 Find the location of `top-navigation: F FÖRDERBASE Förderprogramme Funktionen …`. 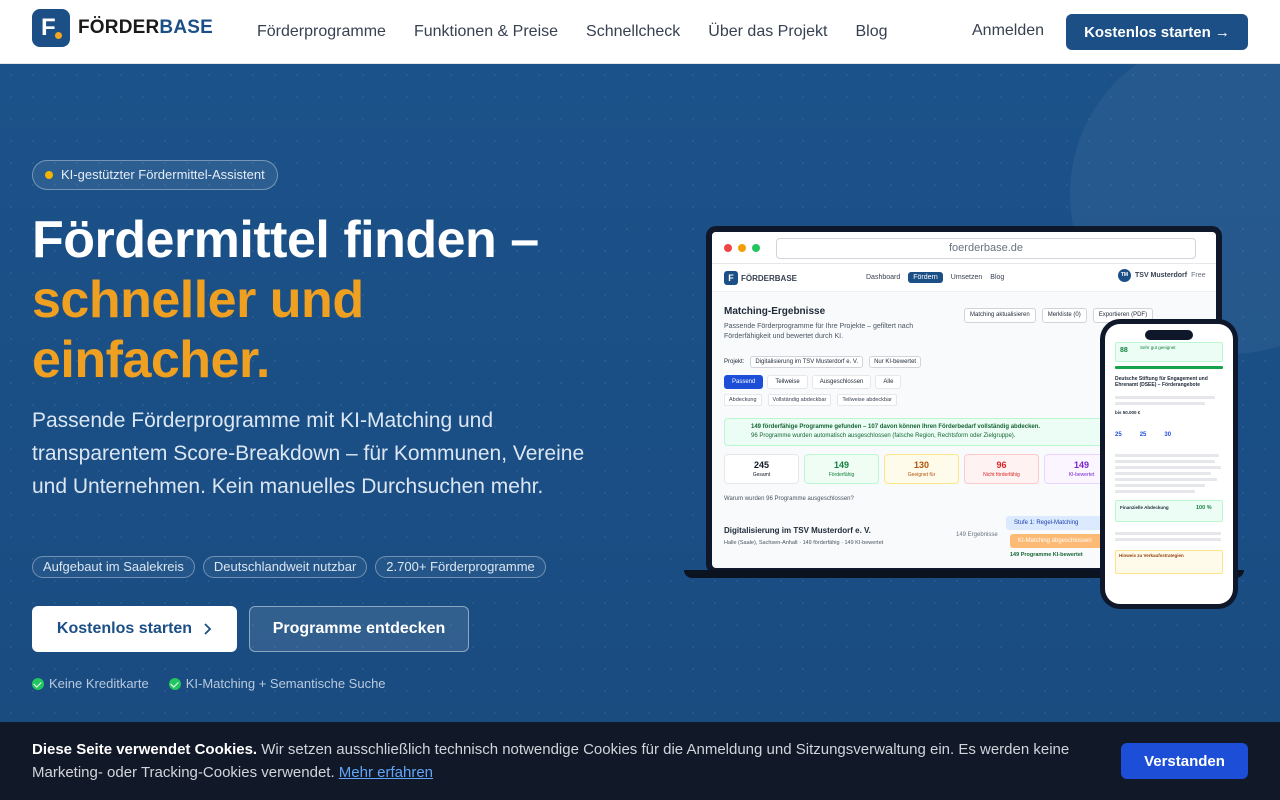

top-navigation: F FÖRDERBASE Förderprogramme Funktionen … is located at coordinates (640, 32).